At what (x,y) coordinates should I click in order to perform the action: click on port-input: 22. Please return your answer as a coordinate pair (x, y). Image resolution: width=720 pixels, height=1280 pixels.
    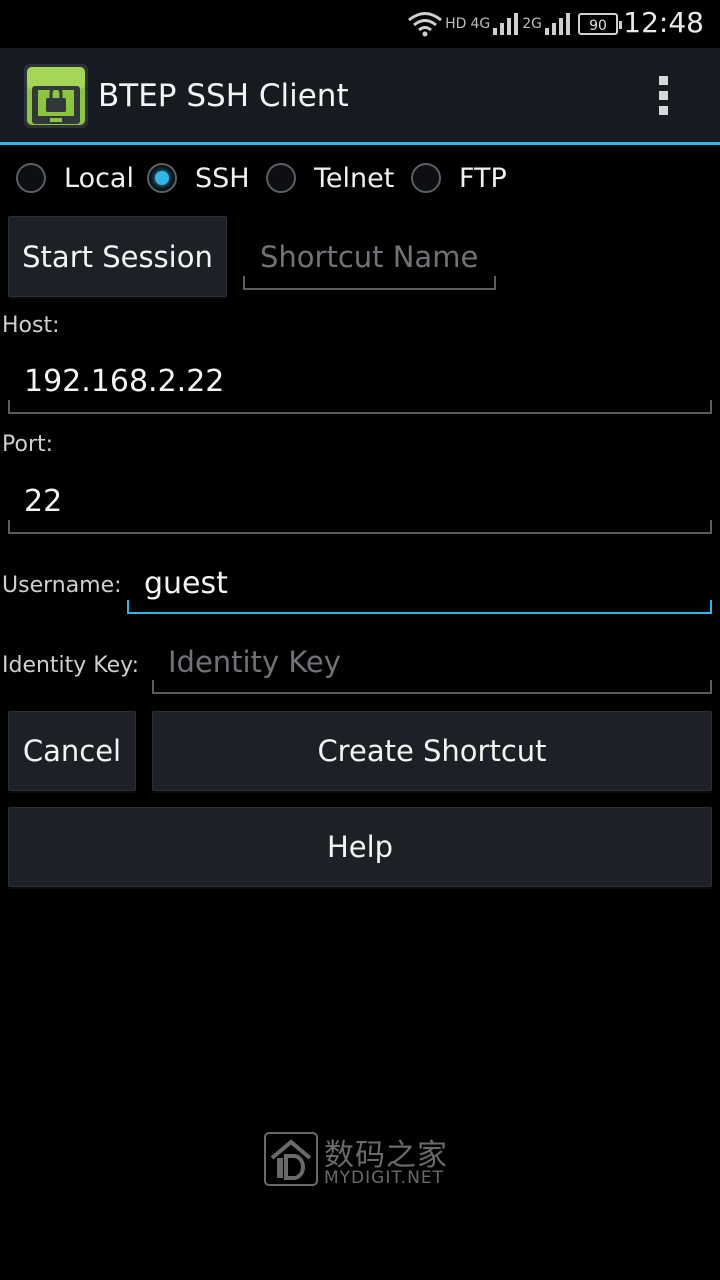
    Looking at the image, I should click on (43, 501).